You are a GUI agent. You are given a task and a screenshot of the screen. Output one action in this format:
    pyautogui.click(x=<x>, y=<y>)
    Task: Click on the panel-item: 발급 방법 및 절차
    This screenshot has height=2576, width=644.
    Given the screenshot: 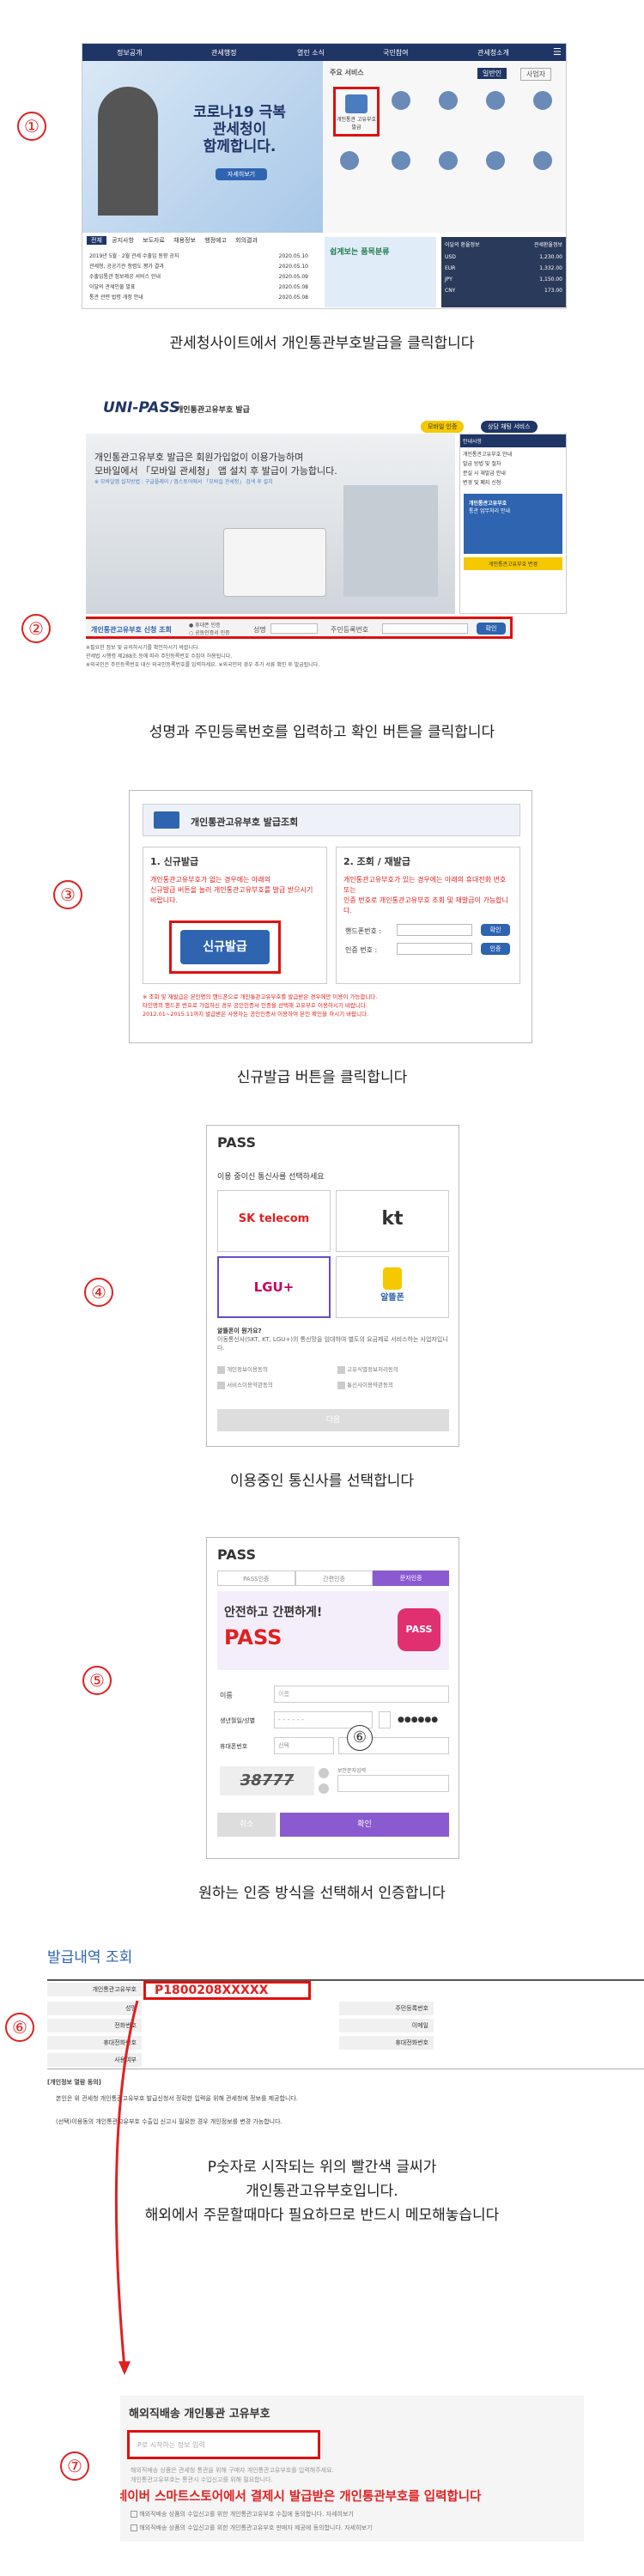 What is the action you would take?
    pyautogui.click(x=513, y=464)
    